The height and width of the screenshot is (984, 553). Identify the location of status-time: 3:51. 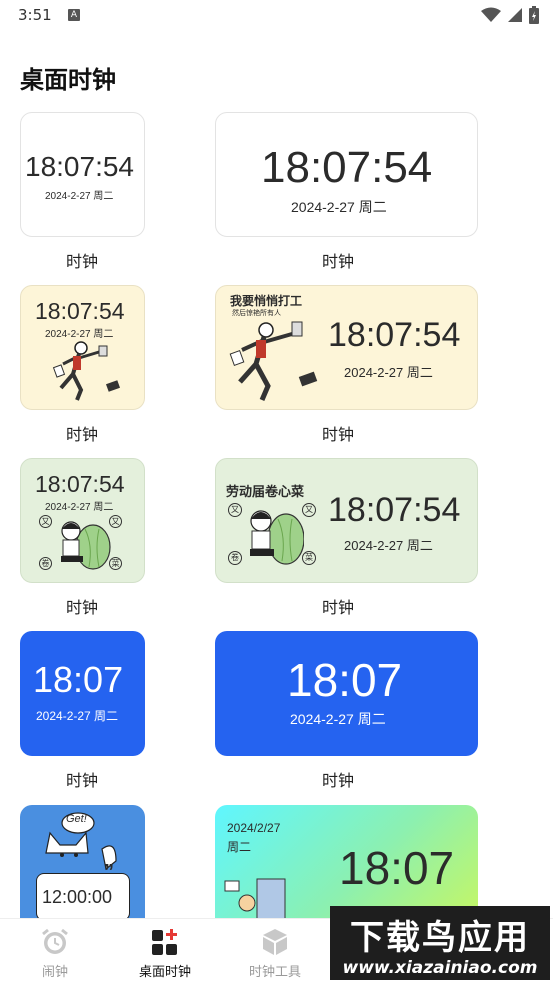
(35, 15).